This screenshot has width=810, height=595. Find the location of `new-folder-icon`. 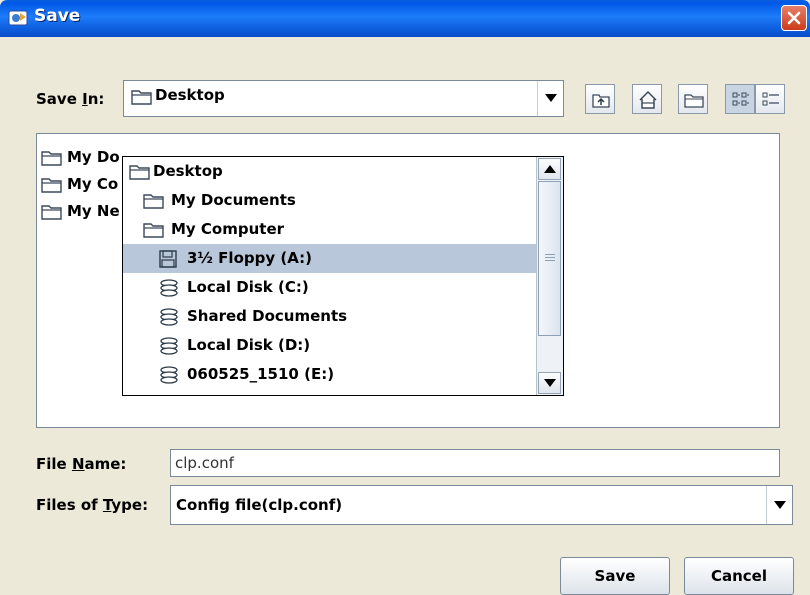

new-folder-icon is located at coordinates (694, 101).